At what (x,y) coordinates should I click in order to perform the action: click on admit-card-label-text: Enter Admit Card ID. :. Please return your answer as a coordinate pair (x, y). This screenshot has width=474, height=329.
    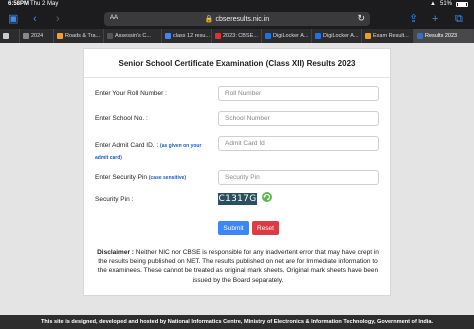
    Looking at the image, I should click on (127, 145).